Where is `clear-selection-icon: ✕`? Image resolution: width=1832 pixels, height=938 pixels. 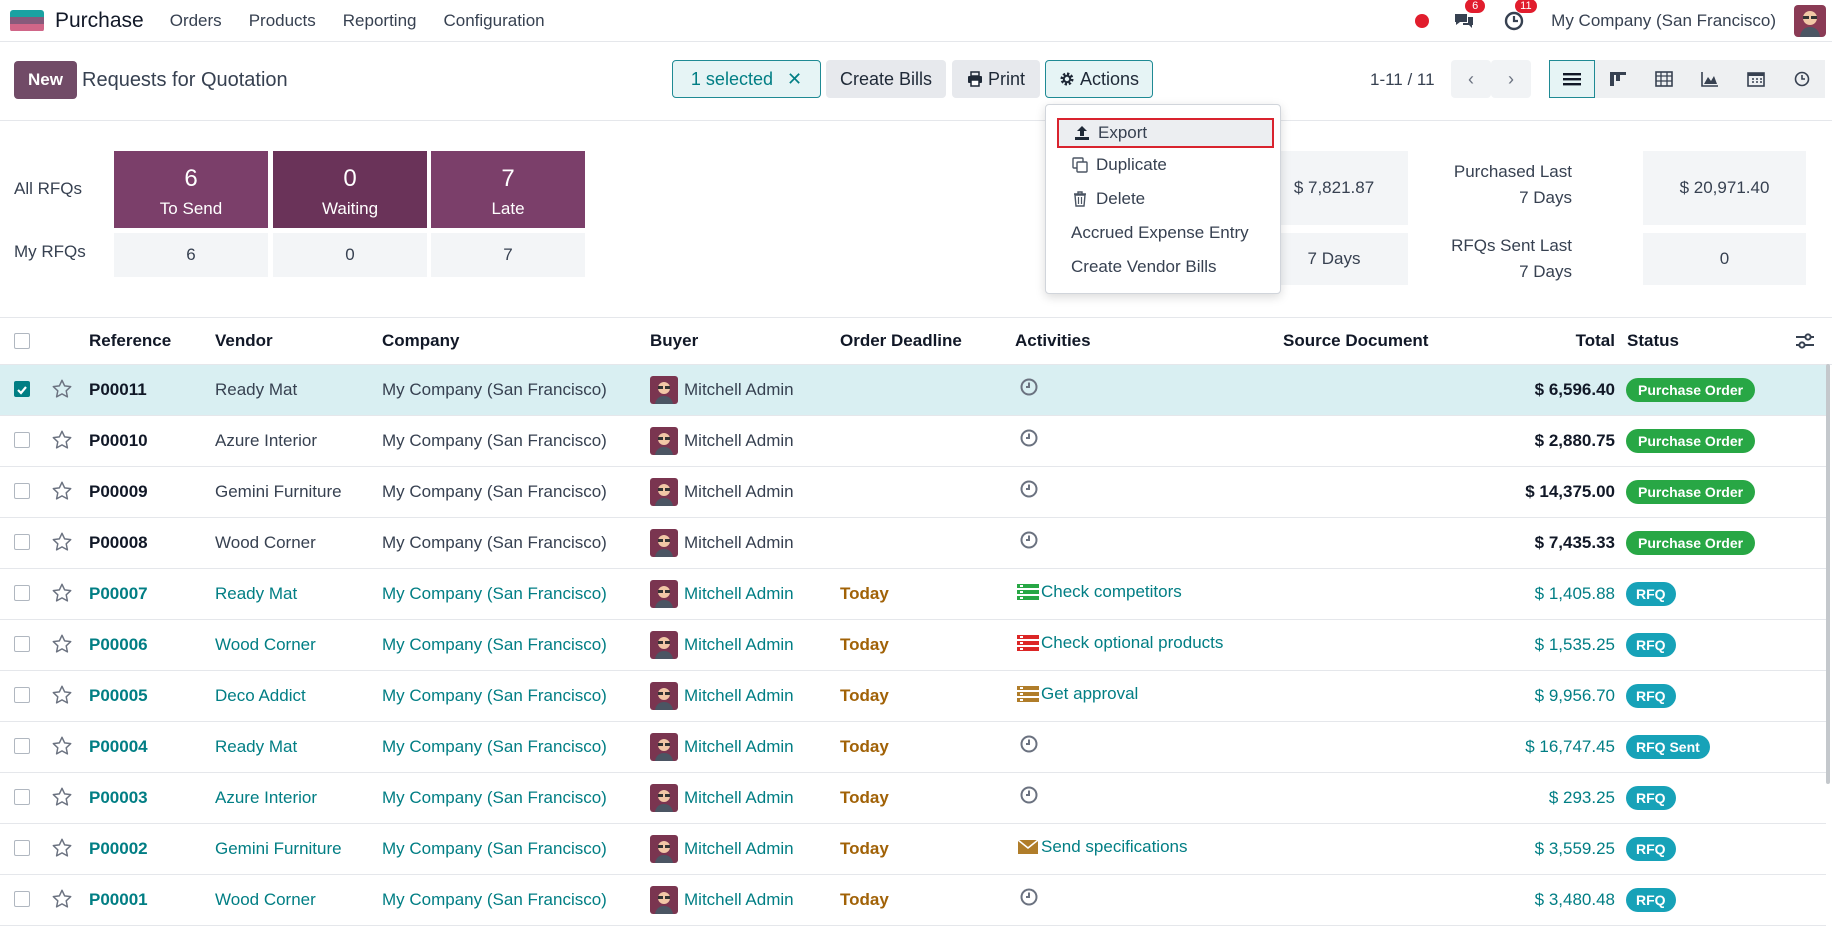 clear-selection-icon: ✕ is located at coordinates (794, 79).